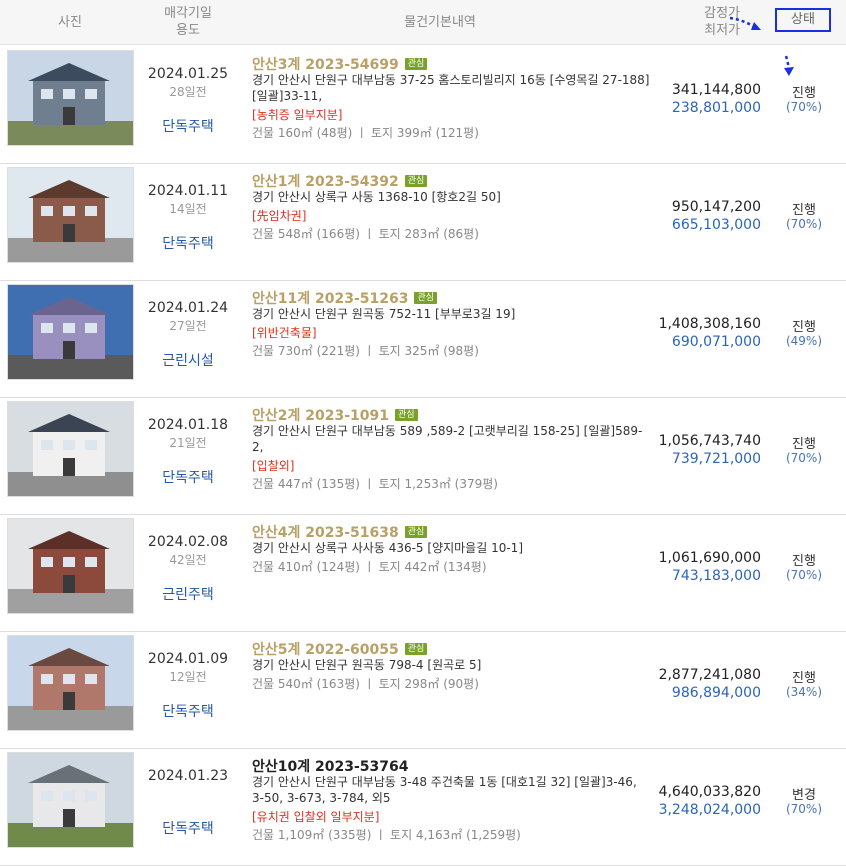 The width and height of the screenshot is (846, 866). I want to click on case-number: 안산4계 2023-51638 관심, so click(340, 532).